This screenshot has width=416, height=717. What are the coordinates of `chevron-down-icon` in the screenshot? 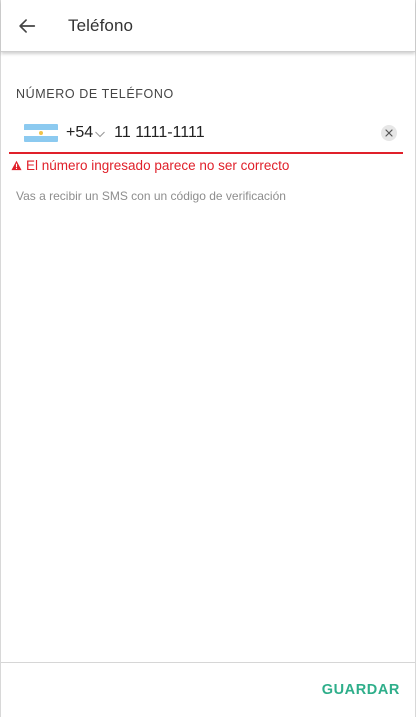 It's located at (100, 134).